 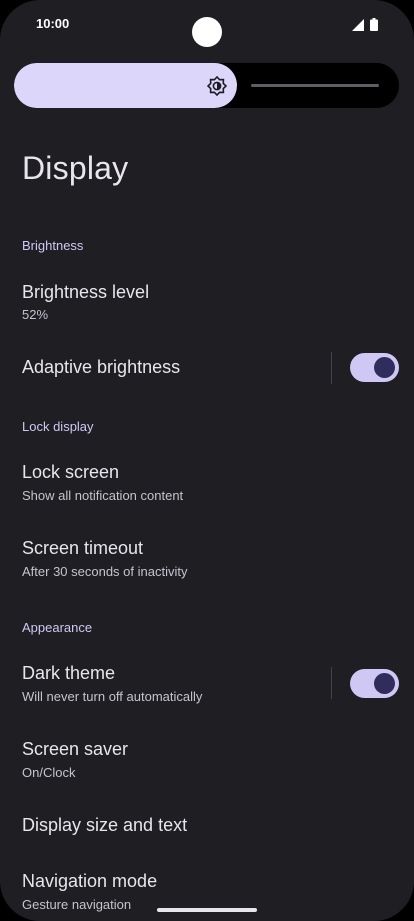 What do you see at coordinates (90, 881) in the screenshot?
I see `row-title: Navigation mode` at bounding box center [90, 881].